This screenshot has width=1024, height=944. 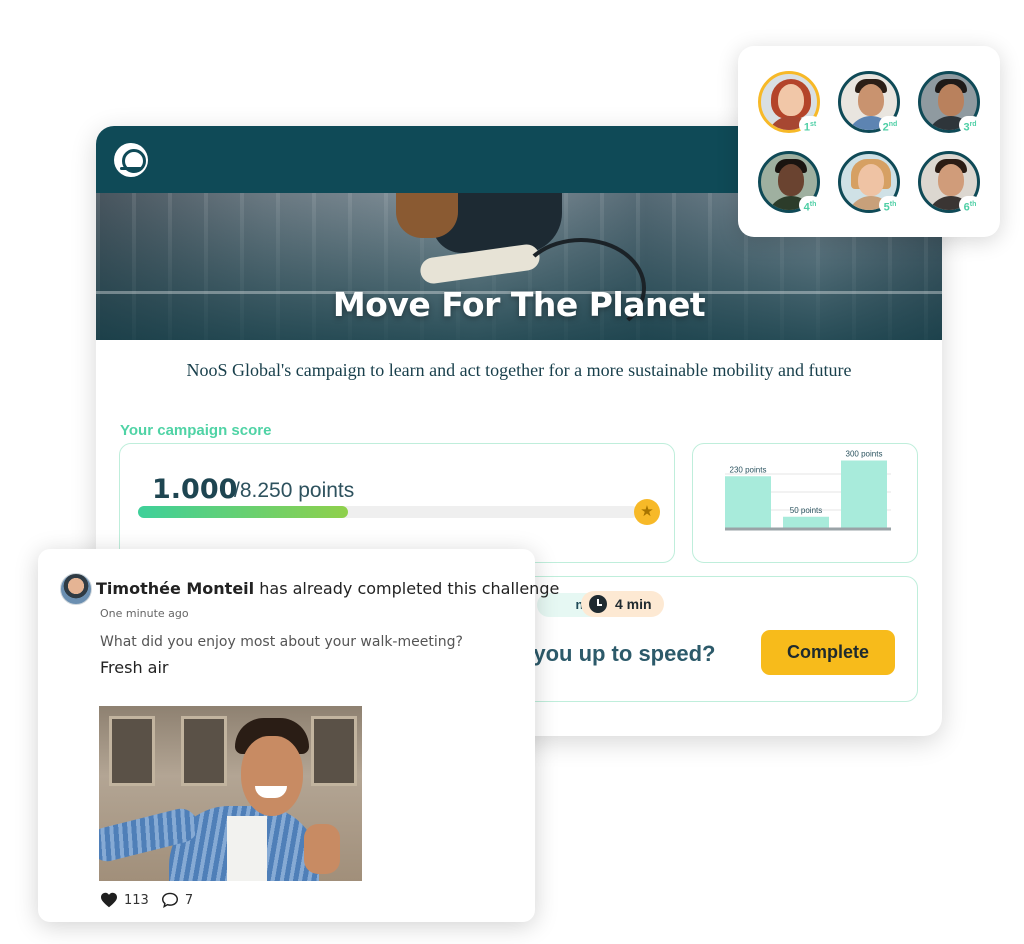 I want to click on activity-action: has already completed this challenge, so click(x=407, y=588).